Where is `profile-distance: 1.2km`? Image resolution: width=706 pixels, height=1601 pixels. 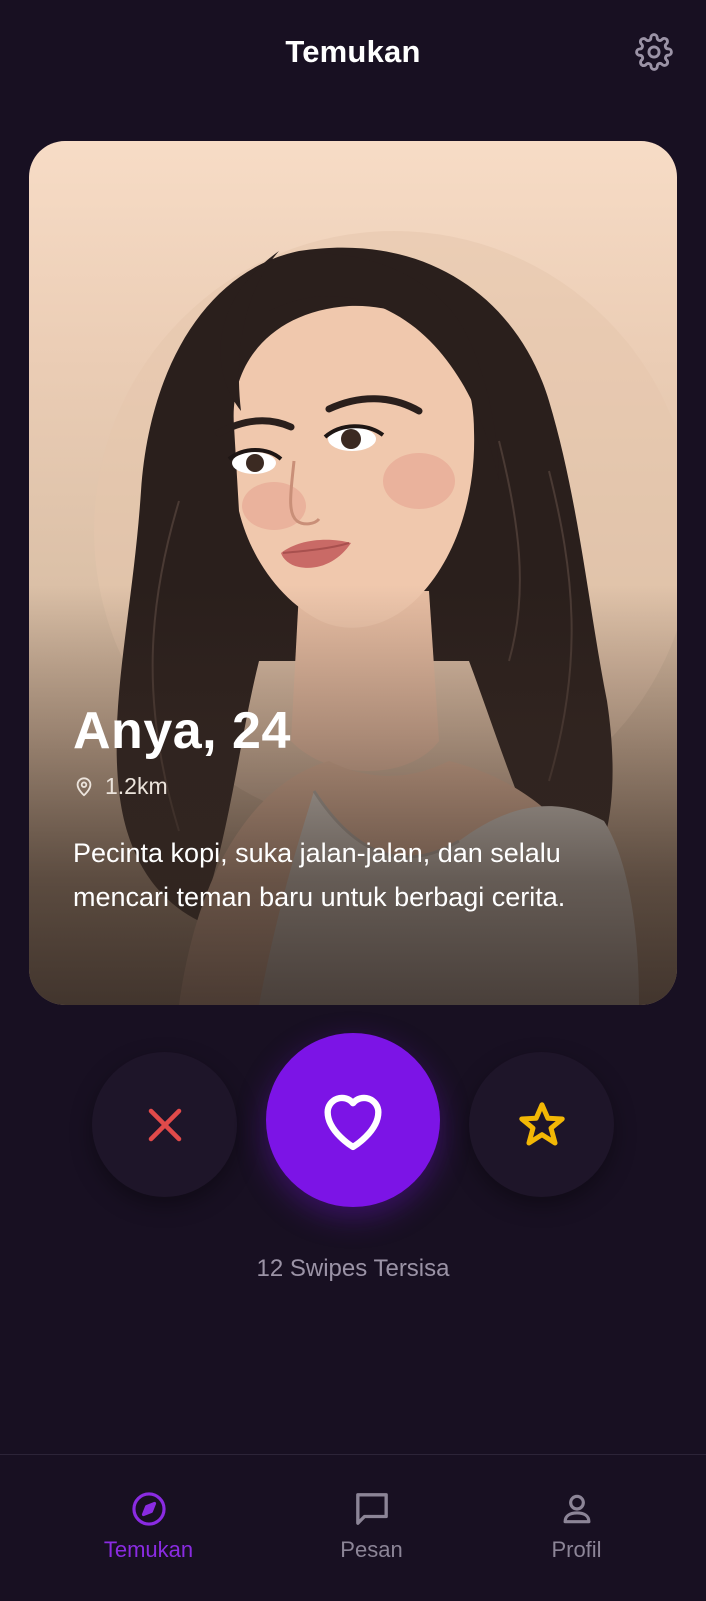
profile-distance: 1.2km is located at coordinates (136, 786).